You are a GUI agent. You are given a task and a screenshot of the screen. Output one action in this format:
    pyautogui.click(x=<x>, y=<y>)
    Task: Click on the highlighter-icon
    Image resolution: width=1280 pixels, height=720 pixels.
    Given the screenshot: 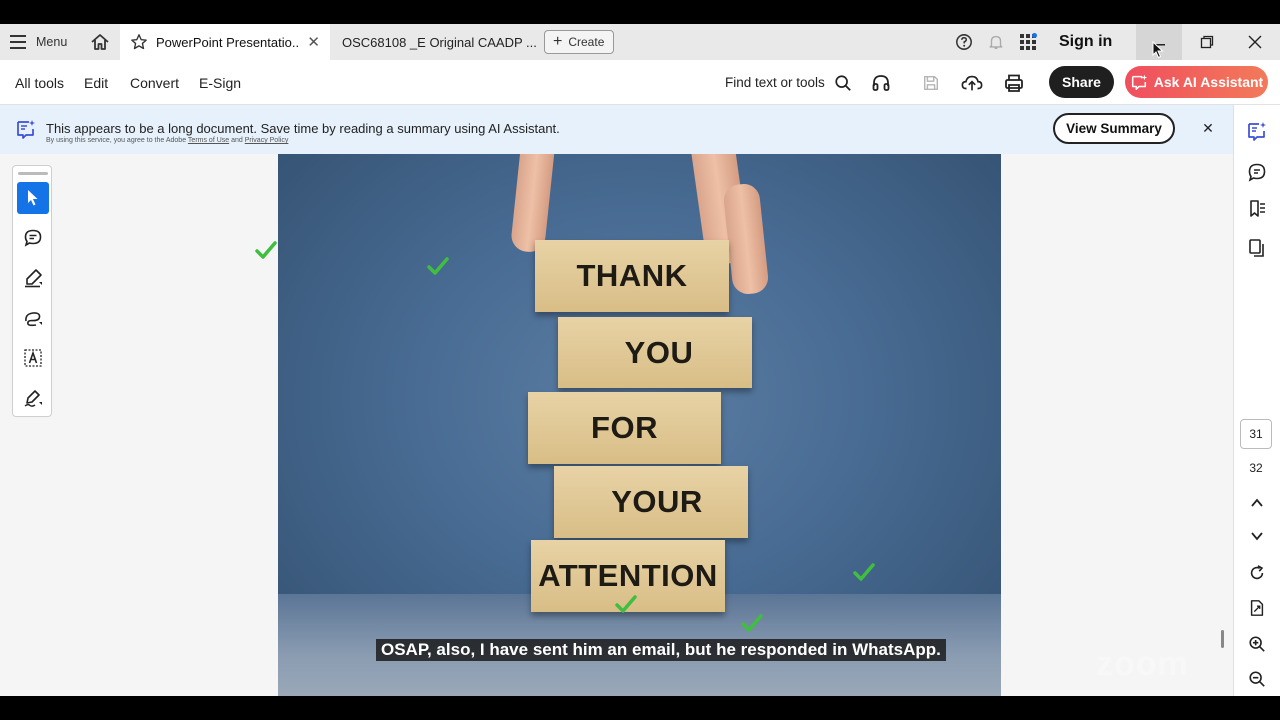 What is the action you would take?
    pyautogui.click(x=33, y=278)
    